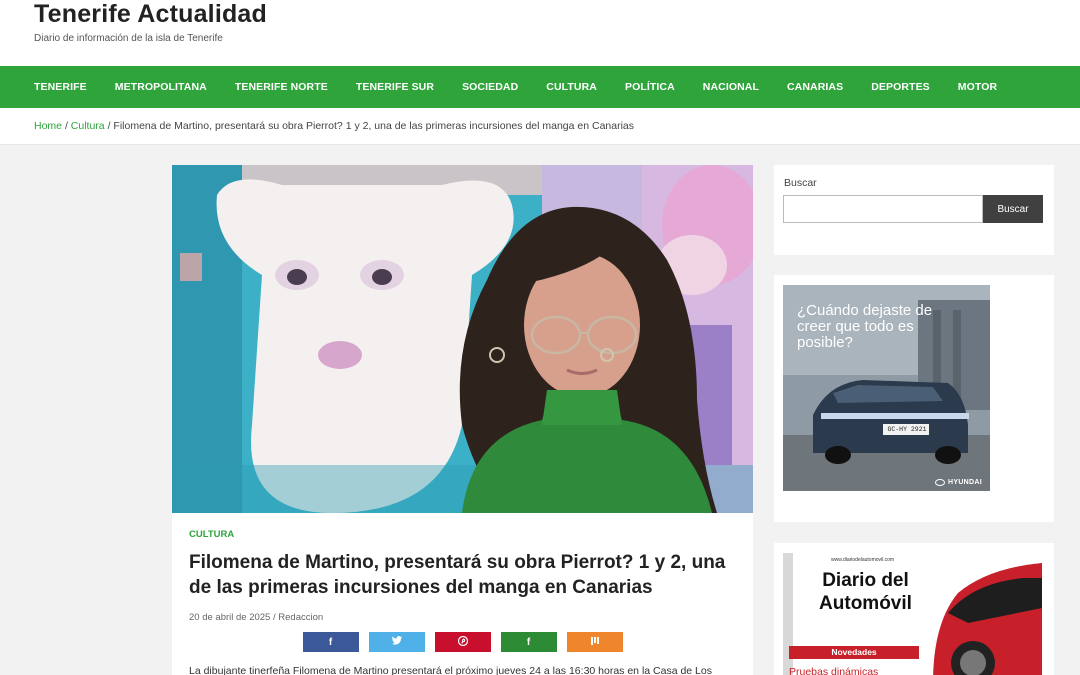 This screenshot has height=675, width=1080. I want to click on share-mix-button, so click(594, 642).